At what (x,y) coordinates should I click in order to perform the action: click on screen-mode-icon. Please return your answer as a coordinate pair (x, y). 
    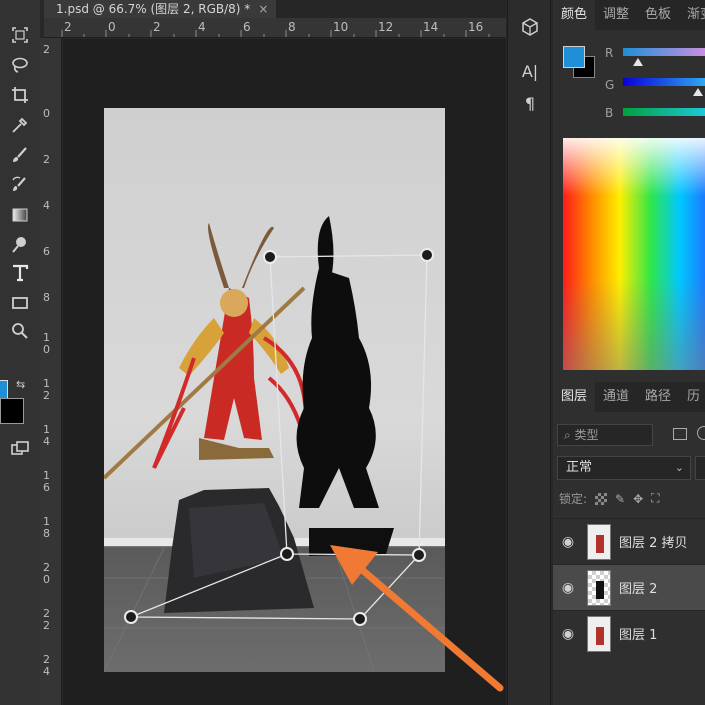
    Looking at the image, I should click on (20, 449).